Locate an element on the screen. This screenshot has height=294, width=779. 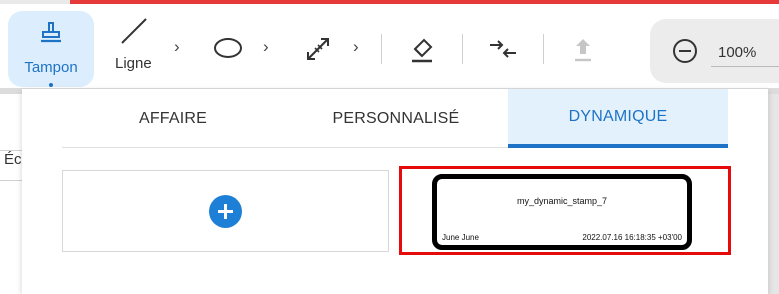
measure-tool-button is located at coordinates (318, 49).